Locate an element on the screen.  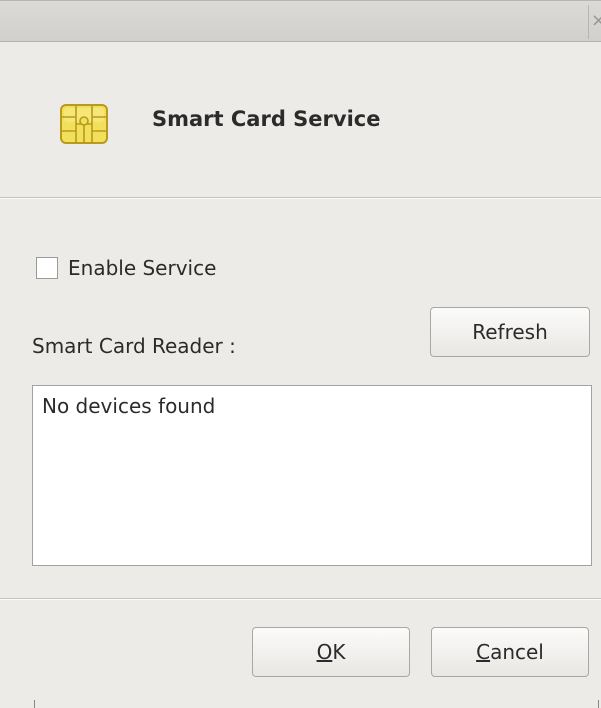
refresh-button: Refresh is located at coordinates (510, 332).